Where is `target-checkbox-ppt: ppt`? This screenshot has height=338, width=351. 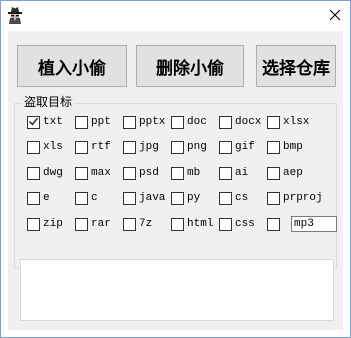
target-checkbox-ppt: ppt is located at coordinates (93, 122).